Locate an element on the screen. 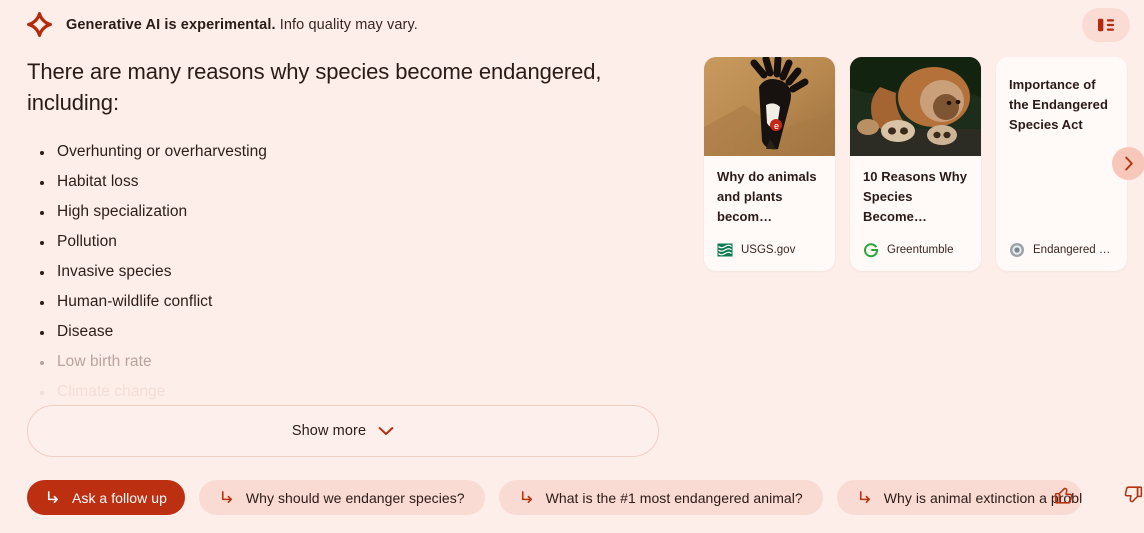 The height and width of the screenshot is (533, 1144). followup-chip: Why is animal extinction a proble is located at coordinates (959, 497).